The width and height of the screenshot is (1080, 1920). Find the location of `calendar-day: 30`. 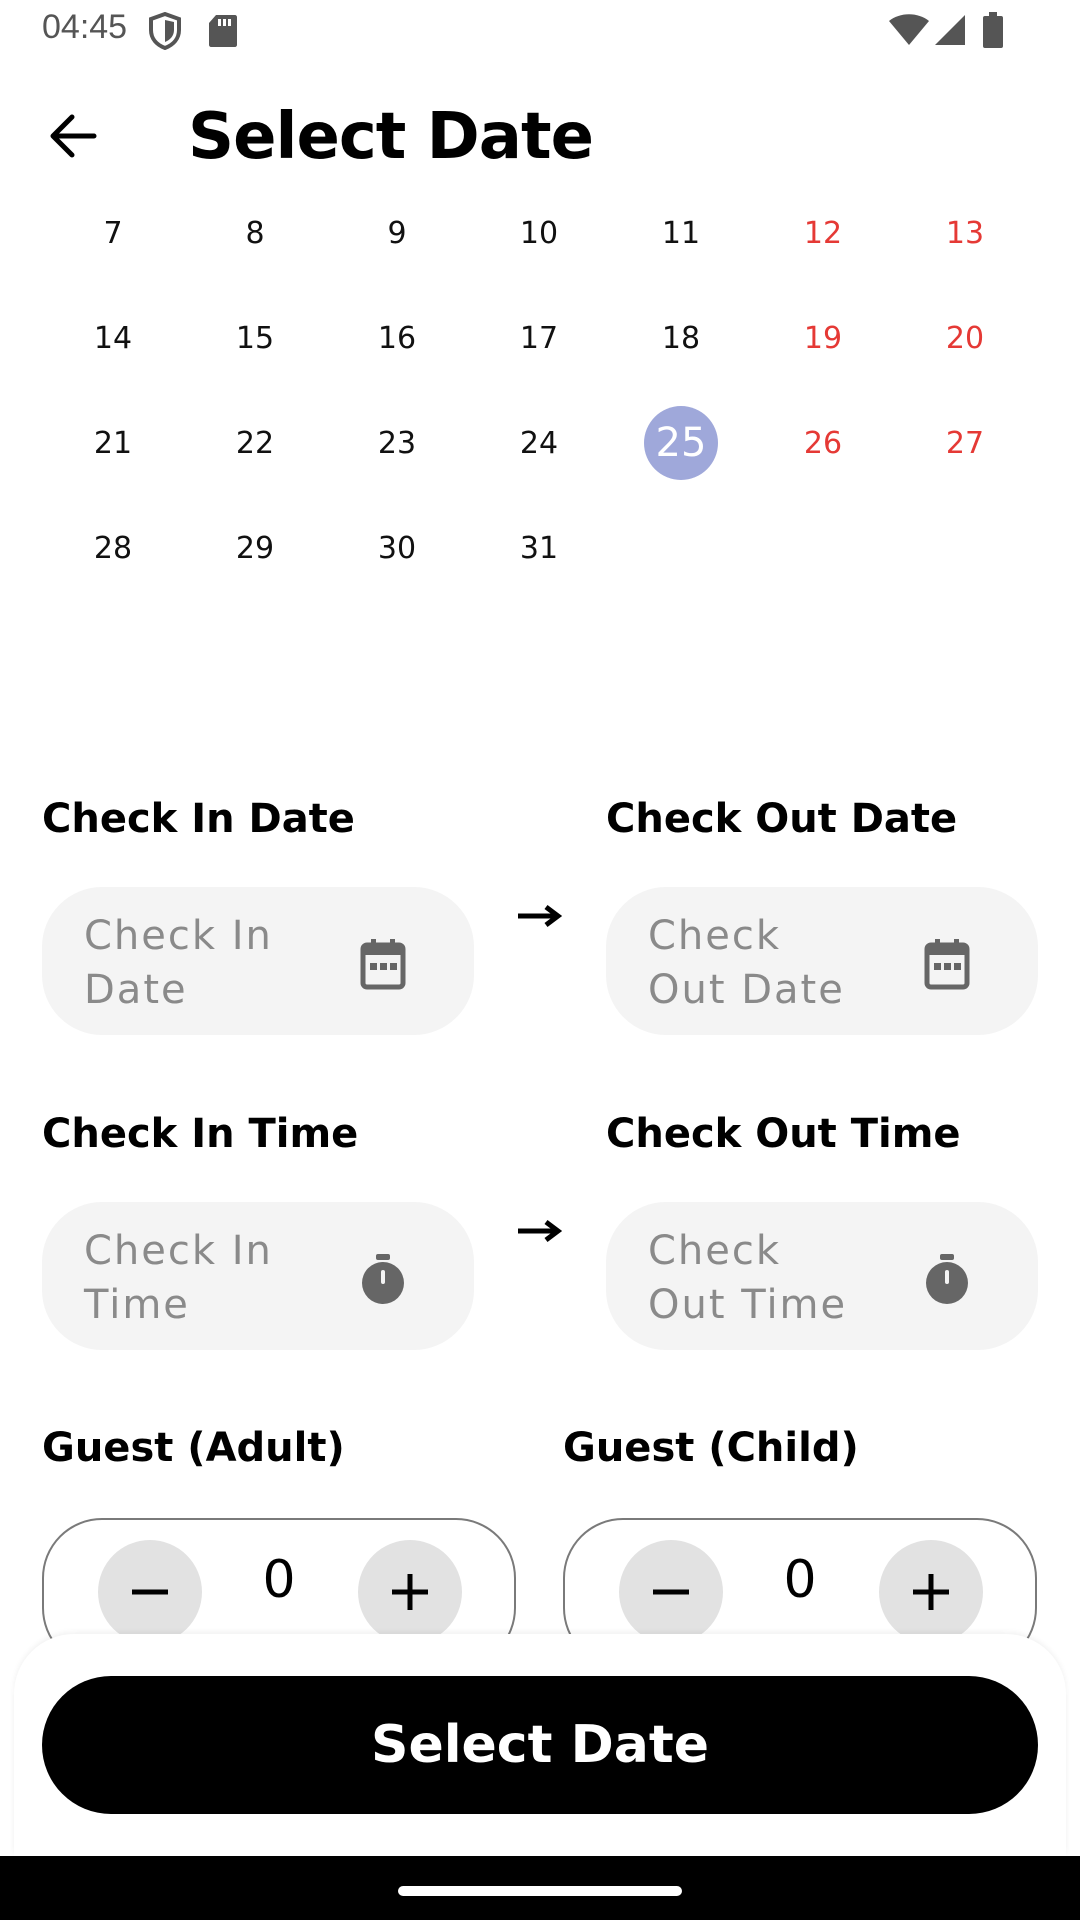

calendar-day: 30 is located at coordinates (397, 548).